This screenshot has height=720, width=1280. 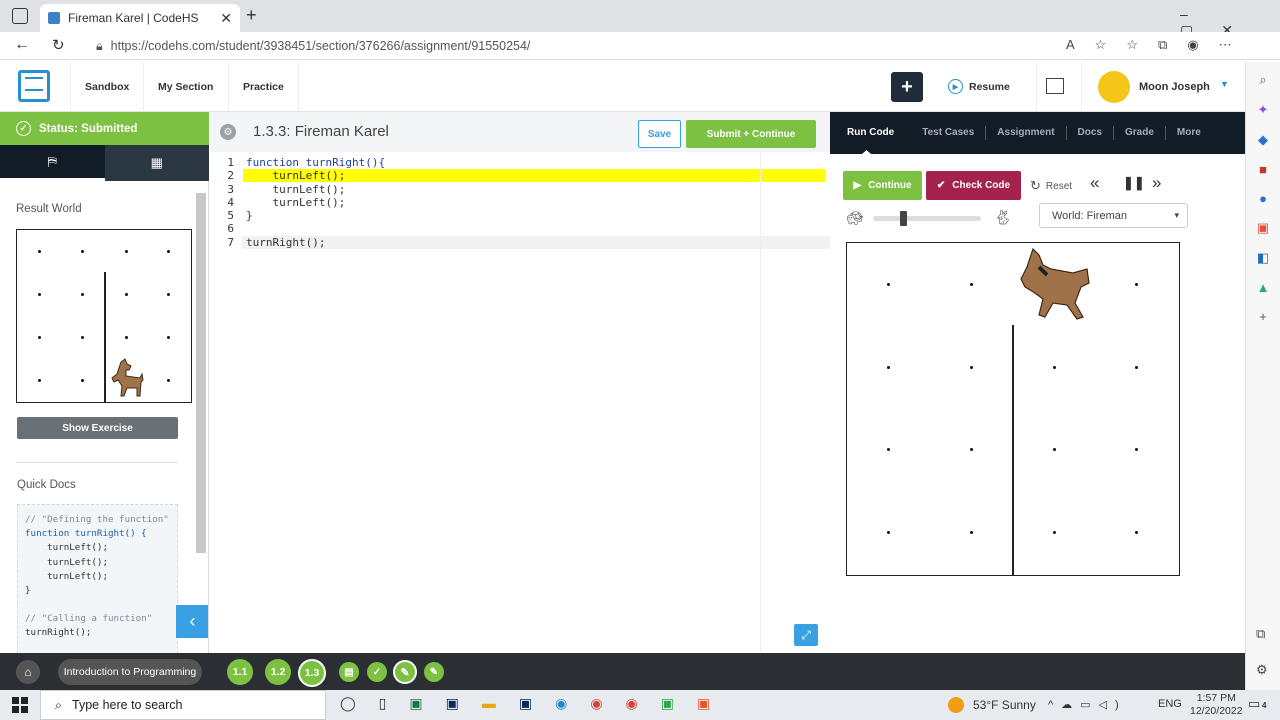 I want to click on codehs-logo-icon, so click(x=34, y=86).